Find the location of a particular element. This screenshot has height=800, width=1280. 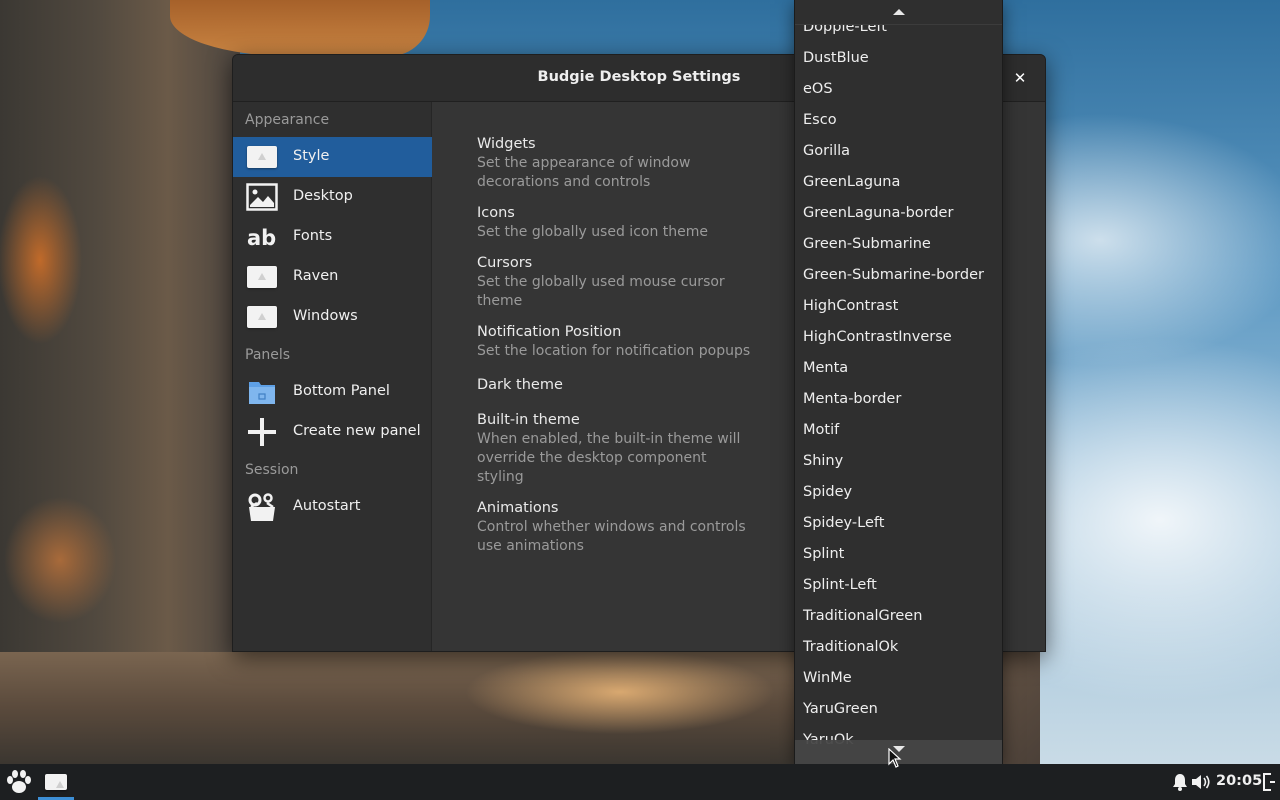

theme-option: HighContrast is located at coordinates (898, 306).